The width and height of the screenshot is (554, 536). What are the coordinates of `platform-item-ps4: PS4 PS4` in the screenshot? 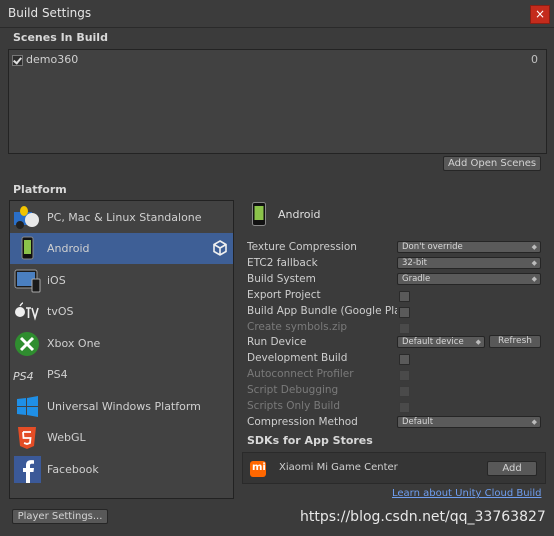 It's located at (121, 374).